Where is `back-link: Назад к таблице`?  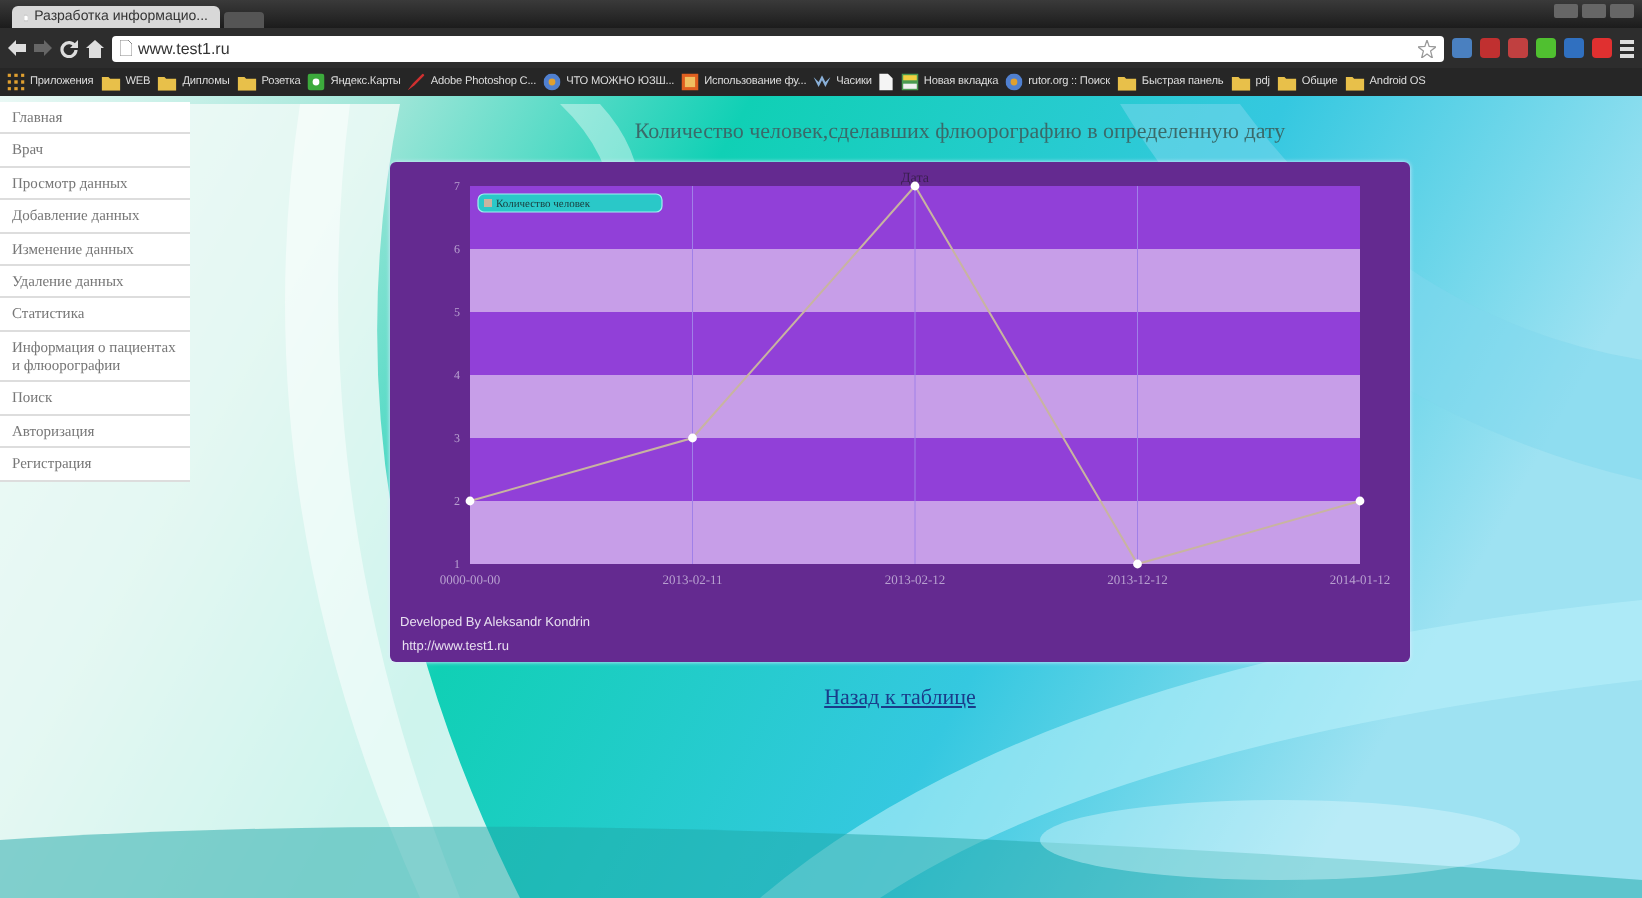 back-link: Назад к таблице is located at coordinates (900, 698).